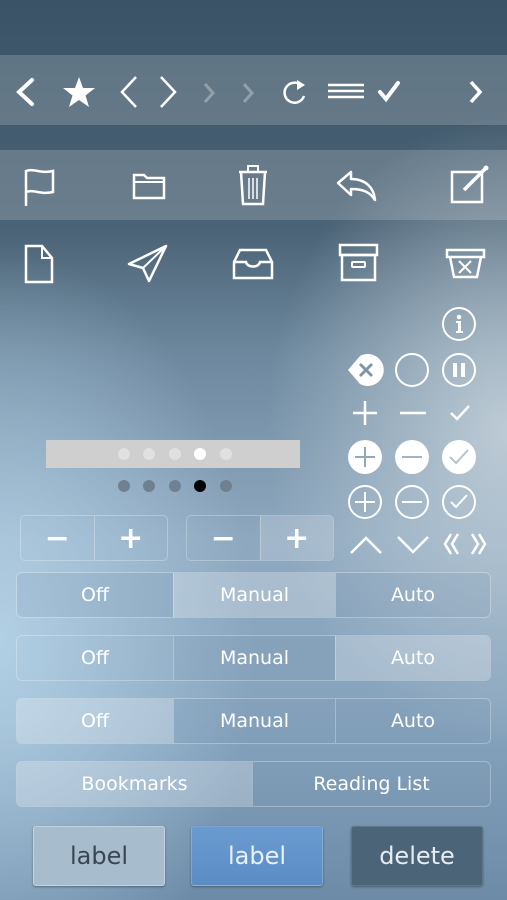 Image resolution: width=507 pixels, height=900 pixels. Describe the element at coordinates (371, 784) in the screenshot. I see `tab-reading-list: Reading List` at that location.